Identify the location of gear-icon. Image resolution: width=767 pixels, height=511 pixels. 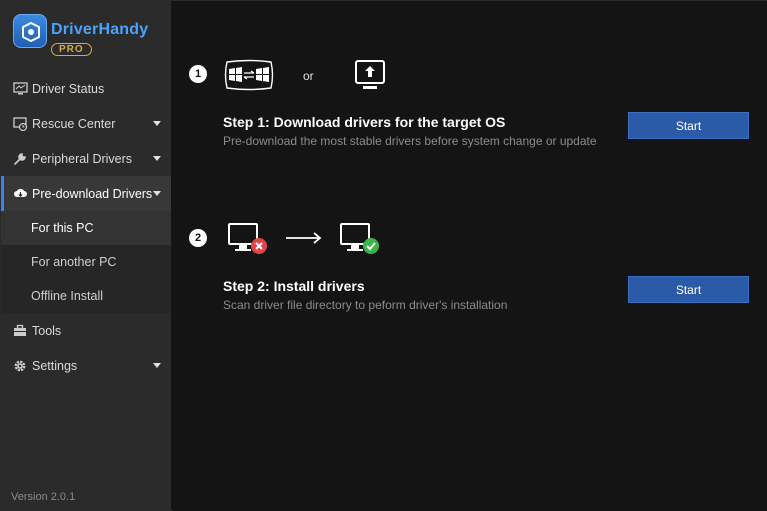
(20, 366).